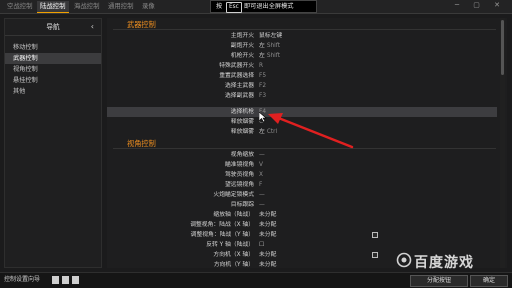  Describe the element at coordinates (302, 46) in the screenshot. I see `binding-row: 副炮开火 左 Shift` at that location.